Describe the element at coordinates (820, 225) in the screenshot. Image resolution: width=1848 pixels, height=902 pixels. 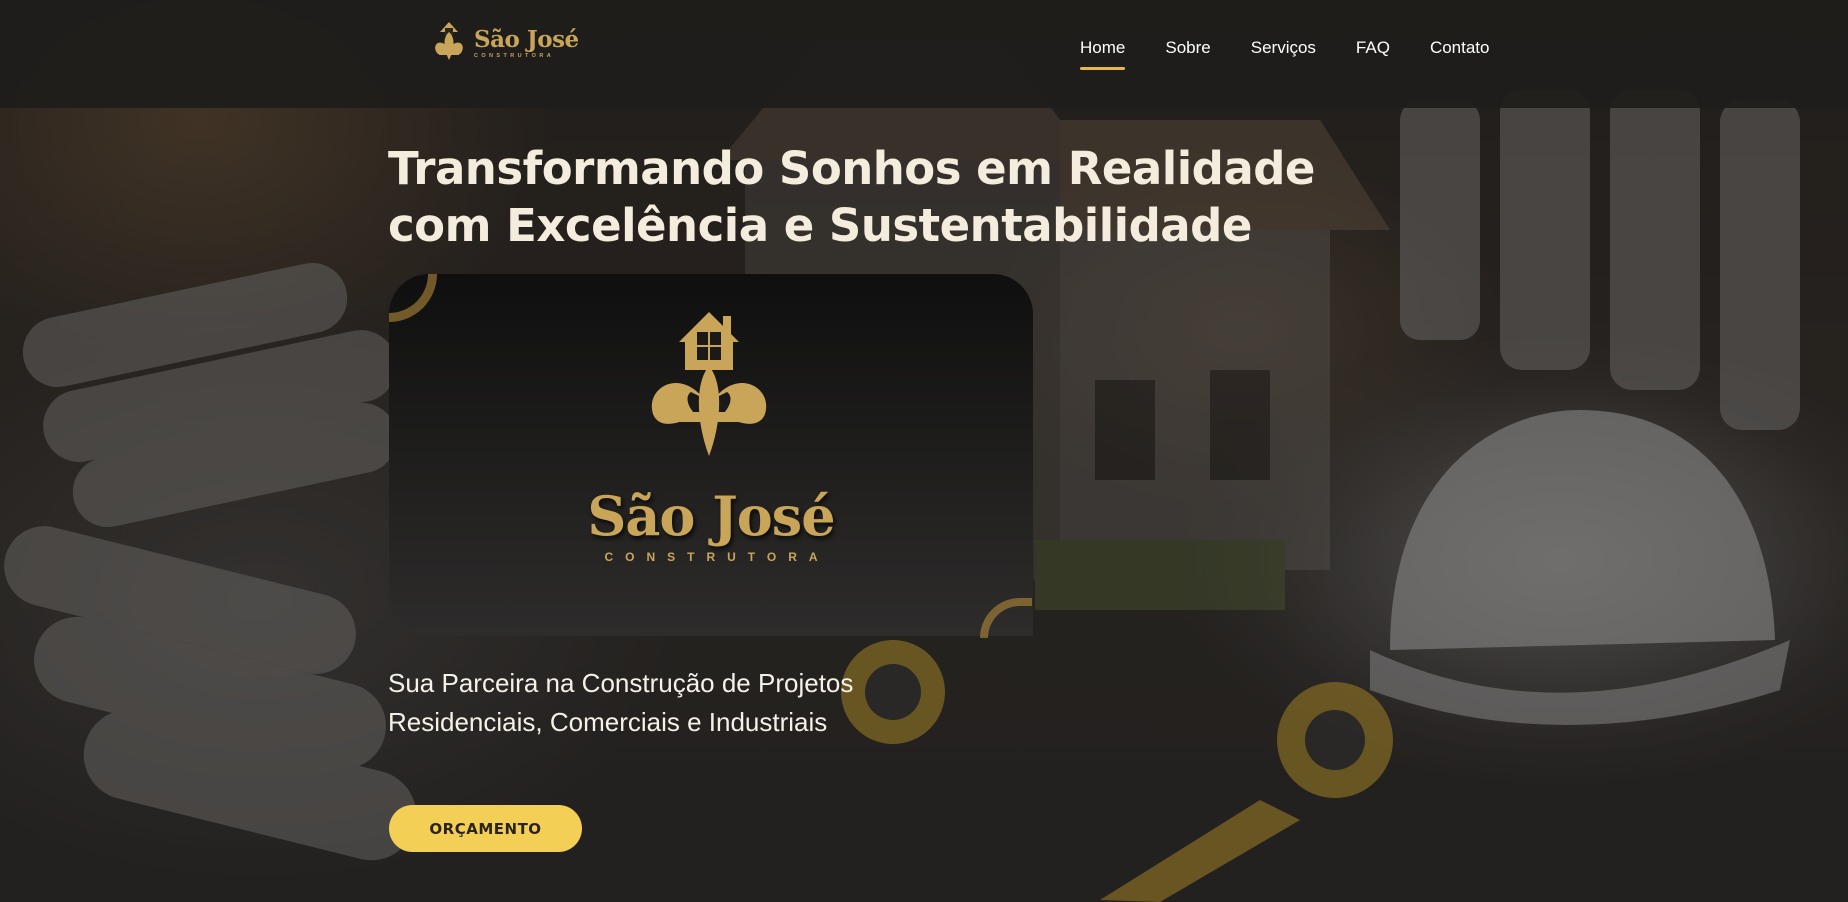
I see `hero-title-line2: com Excelência e Sustentabilidade` at that location.